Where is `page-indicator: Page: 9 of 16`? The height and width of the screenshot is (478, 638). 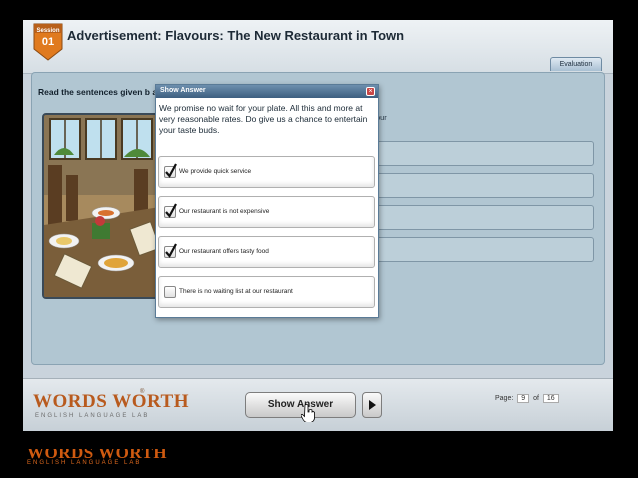 page-indicator: Page: 9 of 16 is located at coordinates (528, 398).